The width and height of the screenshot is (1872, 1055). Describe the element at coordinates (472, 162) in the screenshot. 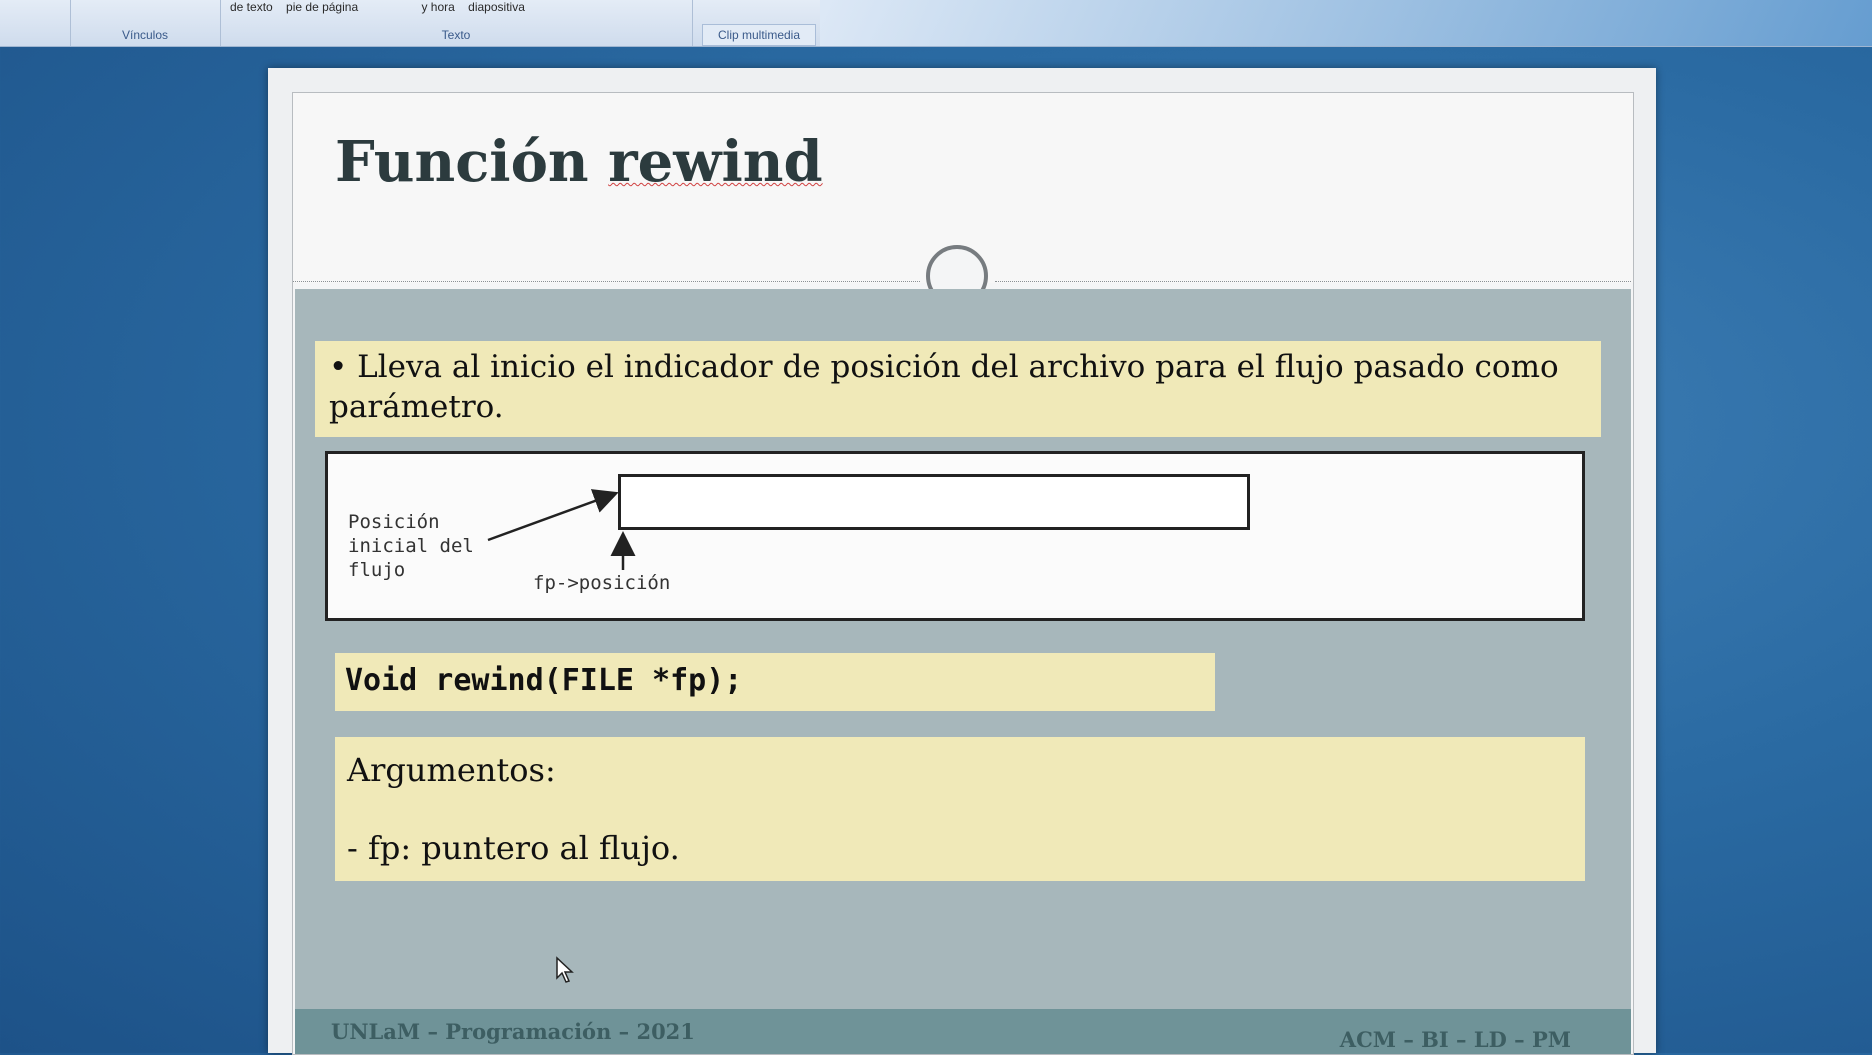

I see `slide-title-text: Función` at that location.